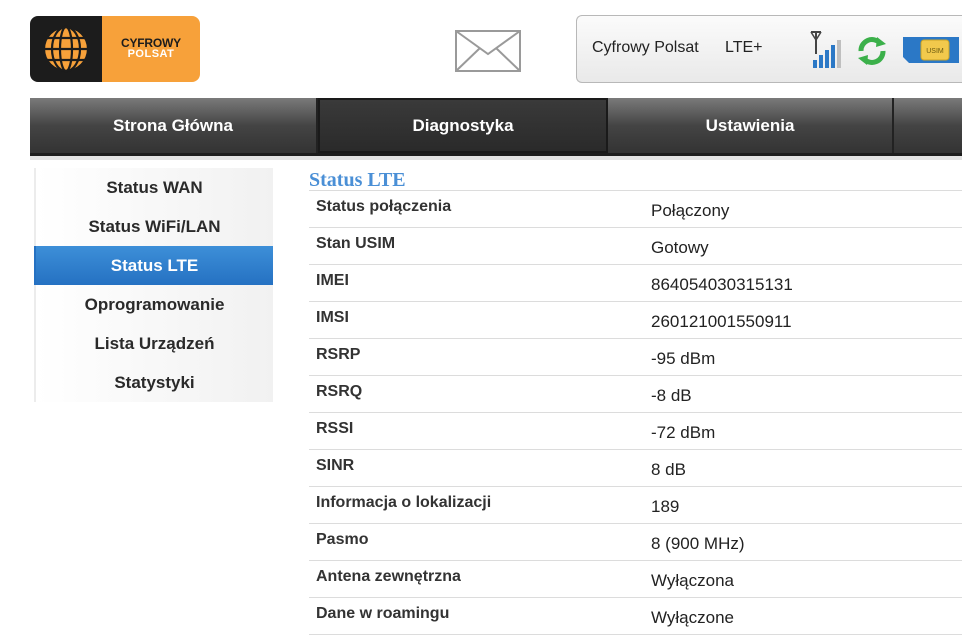 The image size is (962, 635). What do you see at coordinates (339, 391) in the screenshot?
I see `row-label: RSRQ` at bounding box center [339, 391].